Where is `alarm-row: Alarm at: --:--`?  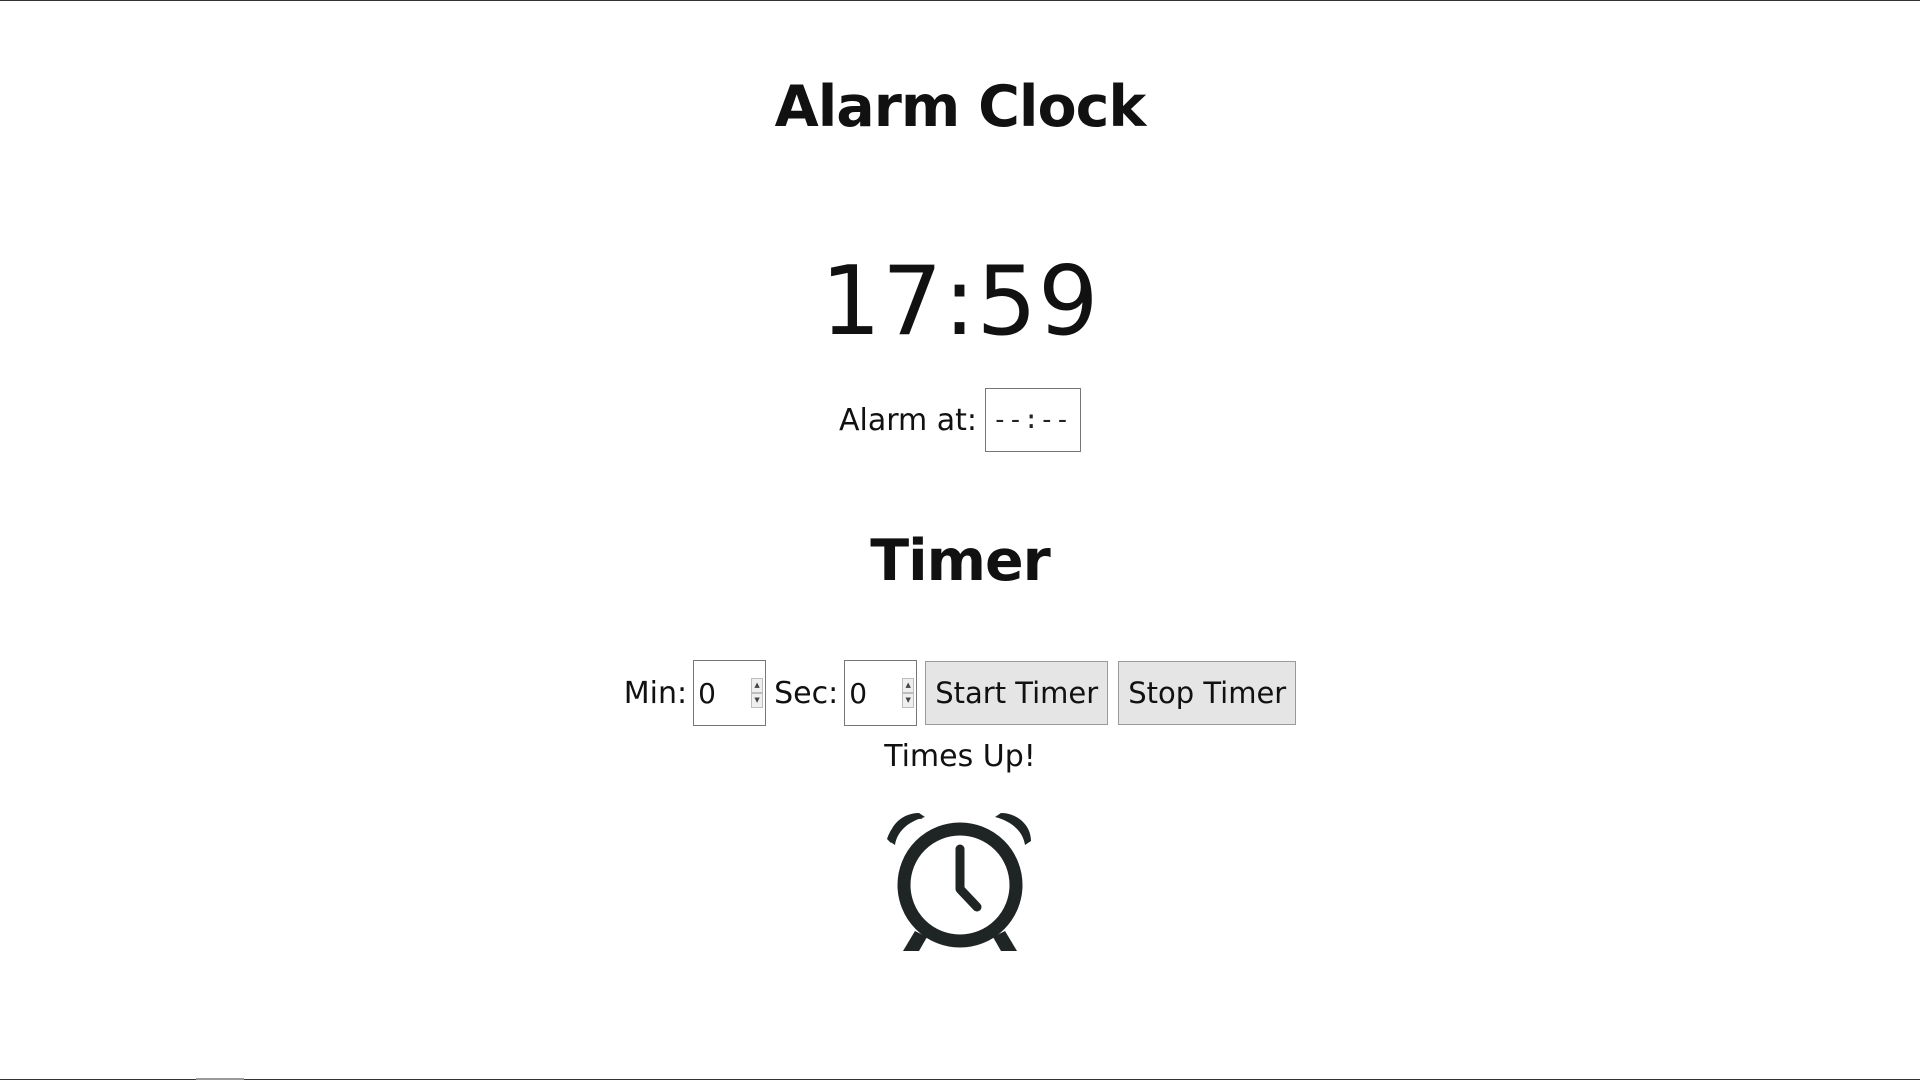
alarm-row: Alarm at: --:-- is located at coordinates (960, 420).